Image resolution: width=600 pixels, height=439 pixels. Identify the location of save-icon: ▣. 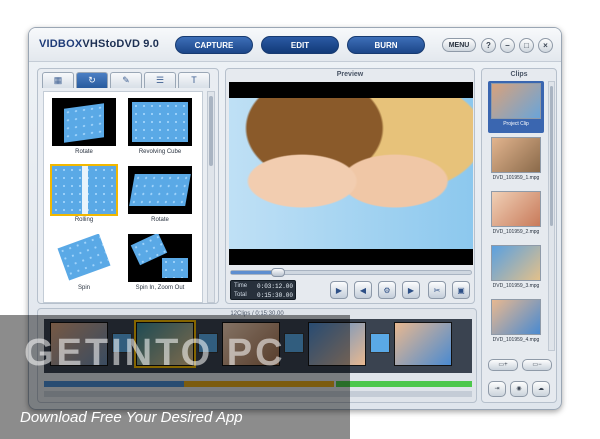
(461, 290).